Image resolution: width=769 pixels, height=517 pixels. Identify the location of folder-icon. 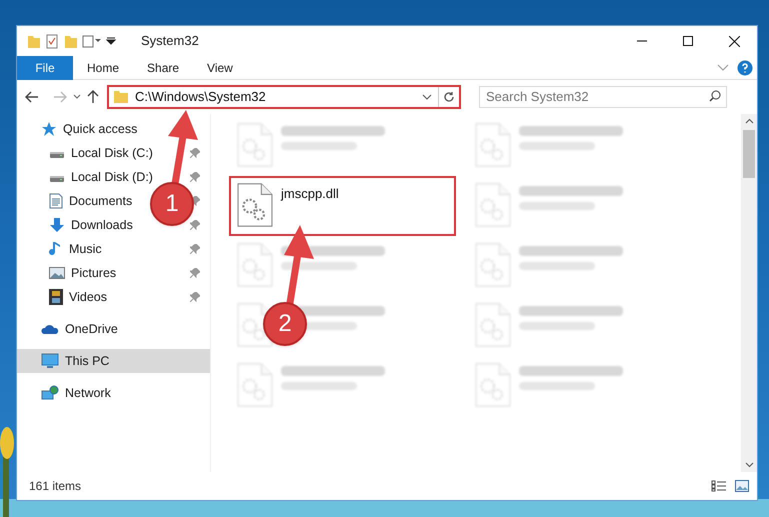
(121, 97).